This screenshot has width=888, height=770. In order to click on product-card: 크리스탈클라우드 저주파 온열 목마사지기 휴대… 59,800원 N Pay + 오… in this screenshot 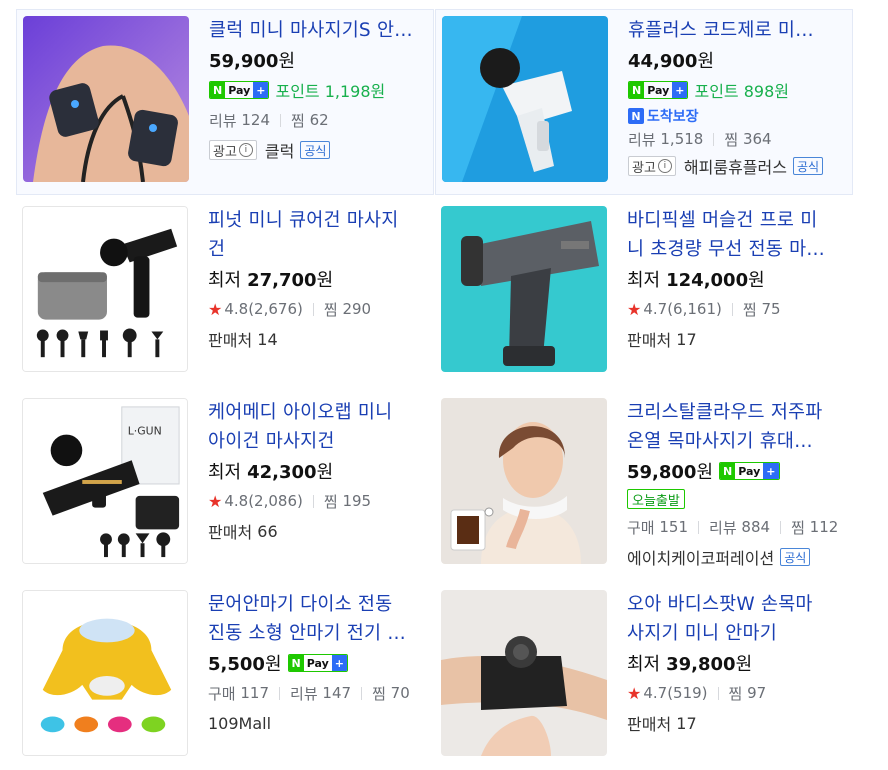, I will do `click(644, 485)`.